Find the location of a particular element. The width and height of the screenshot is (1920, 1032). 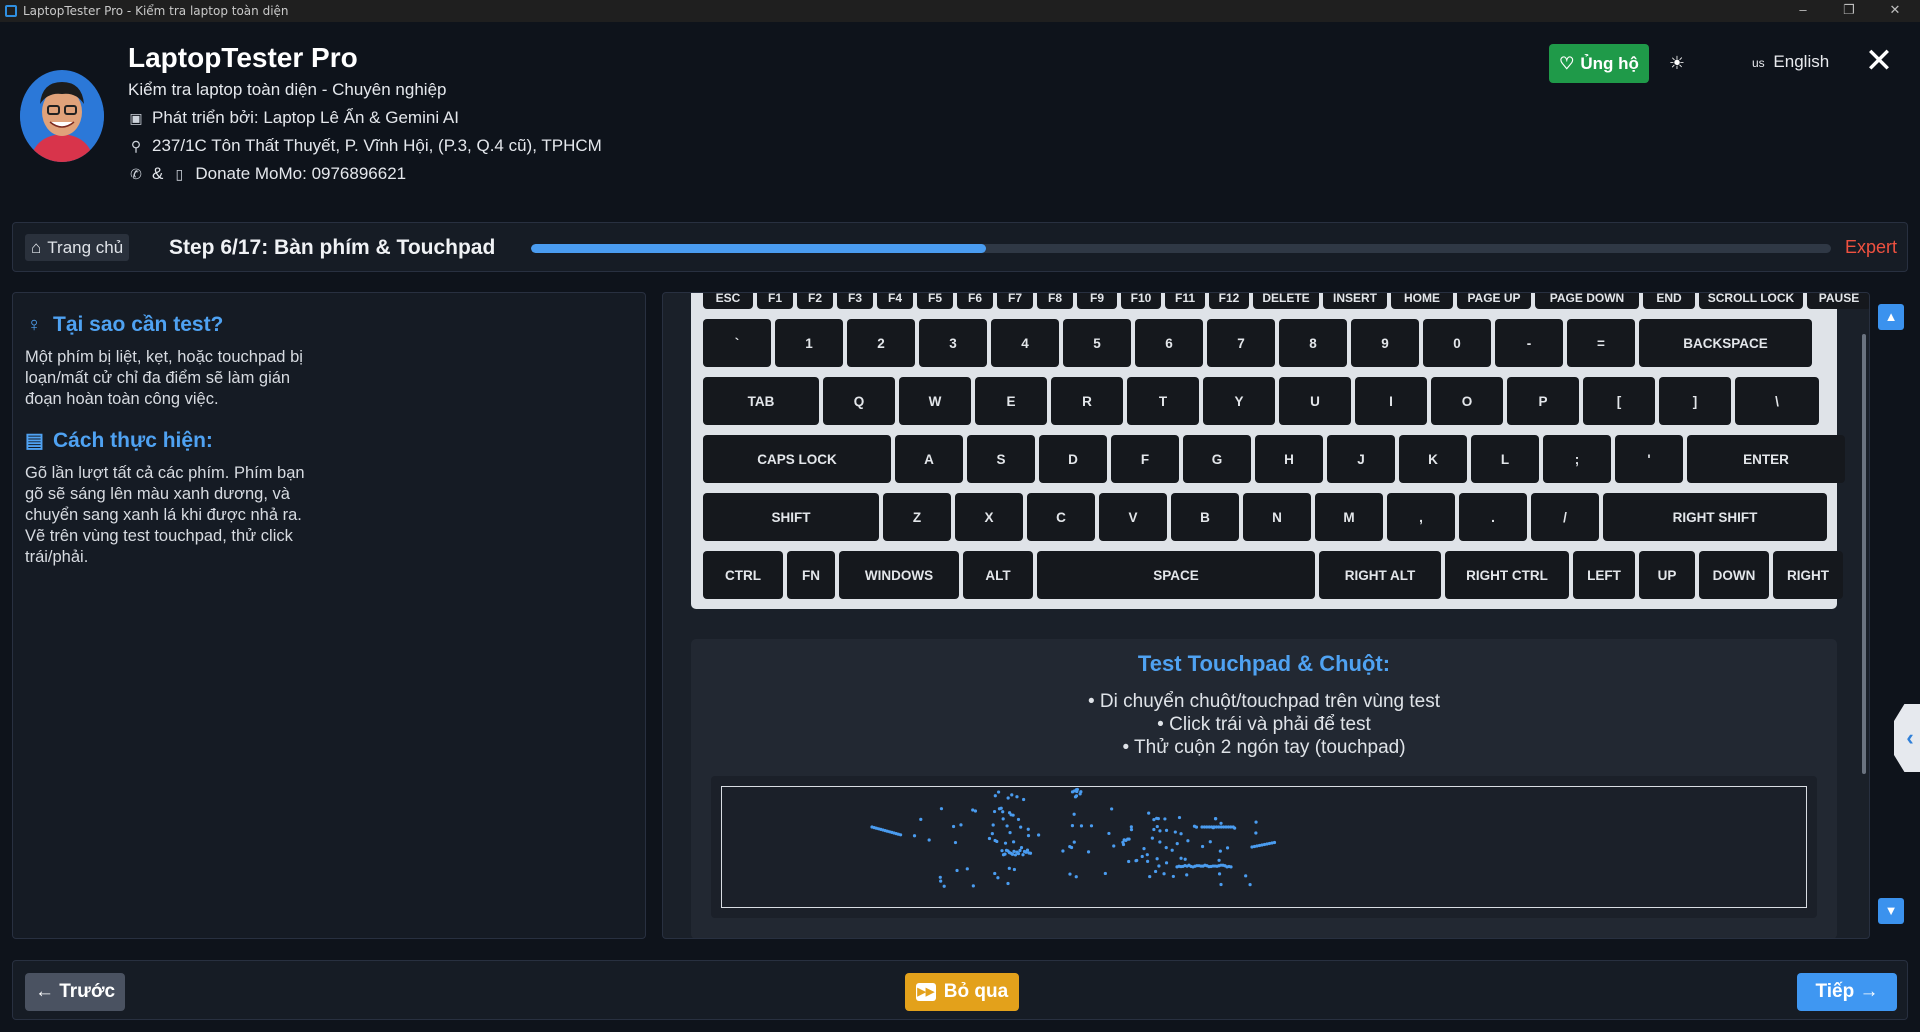

key: F6 is located at coordinates (975, 301).